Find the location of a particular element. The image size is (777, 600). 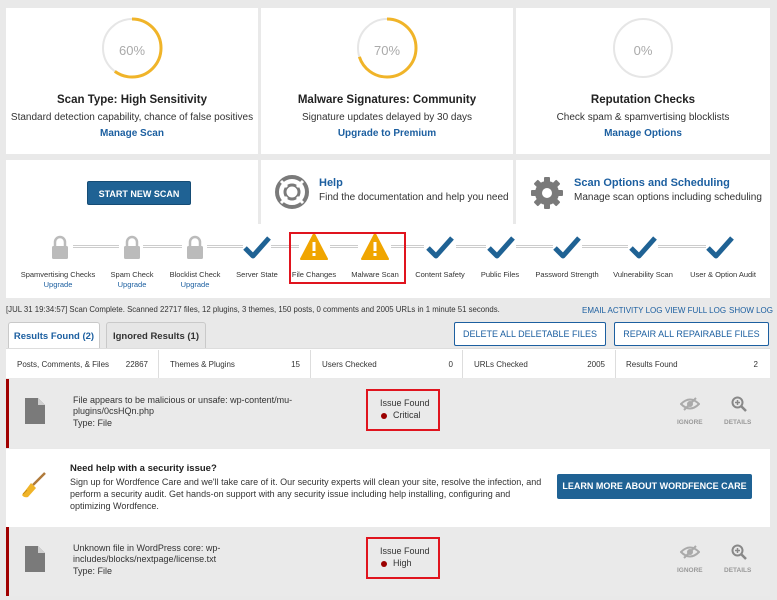

issue-description: Unknown file in WordPress core: wp- is located at coordinates (147, 548).